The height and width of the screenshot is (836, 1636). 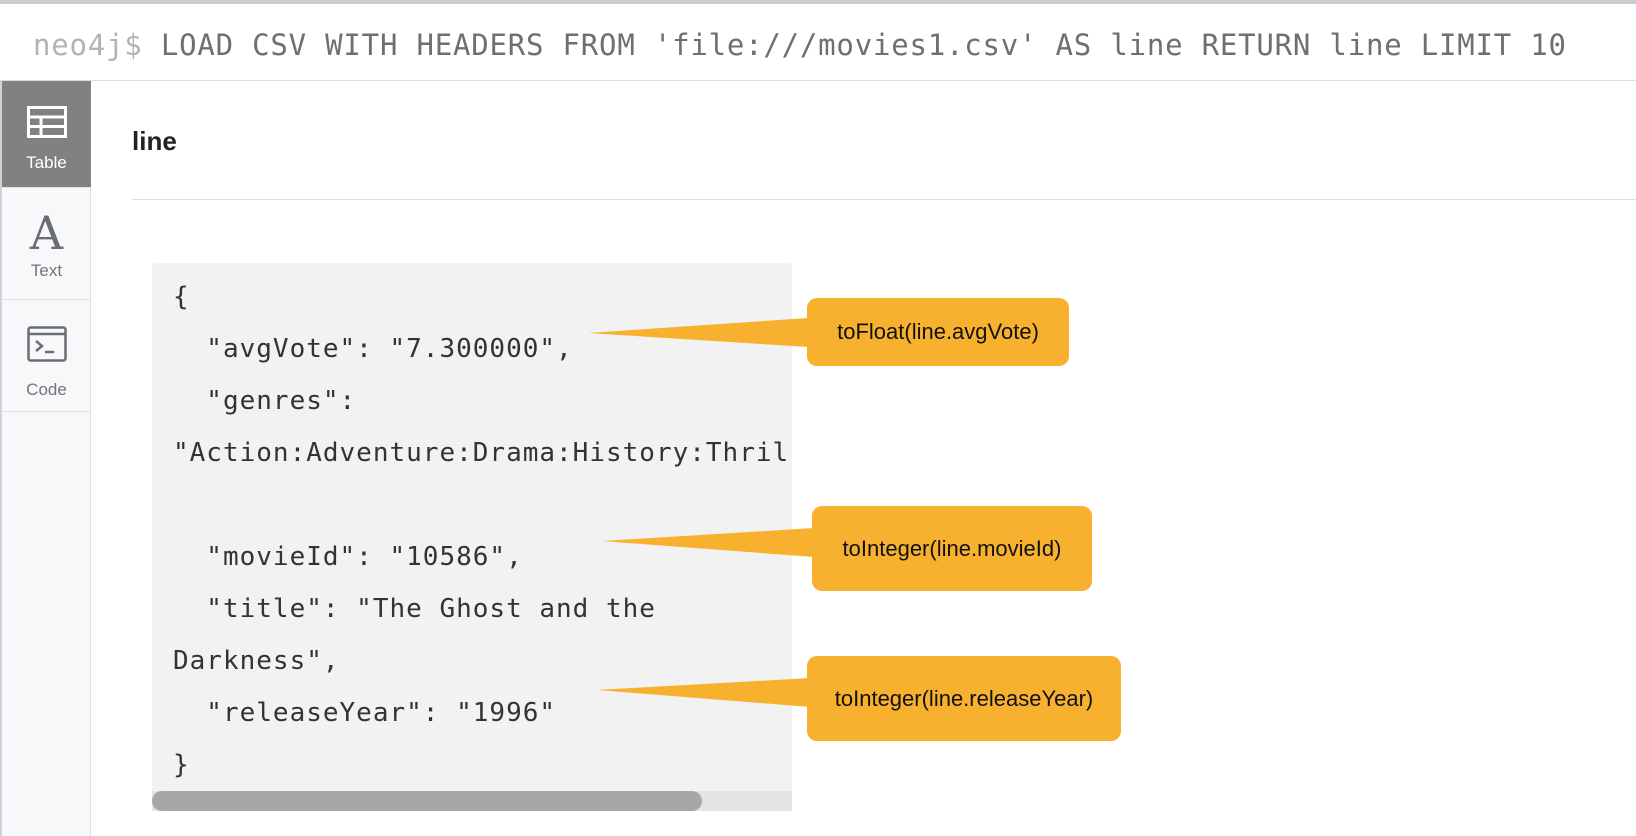 What do you see at coordinates (964, 698) in the screenshot?
I see `callout-releaseyear: toInteger(line.releaseYear)` at bounding box center [964, 698].